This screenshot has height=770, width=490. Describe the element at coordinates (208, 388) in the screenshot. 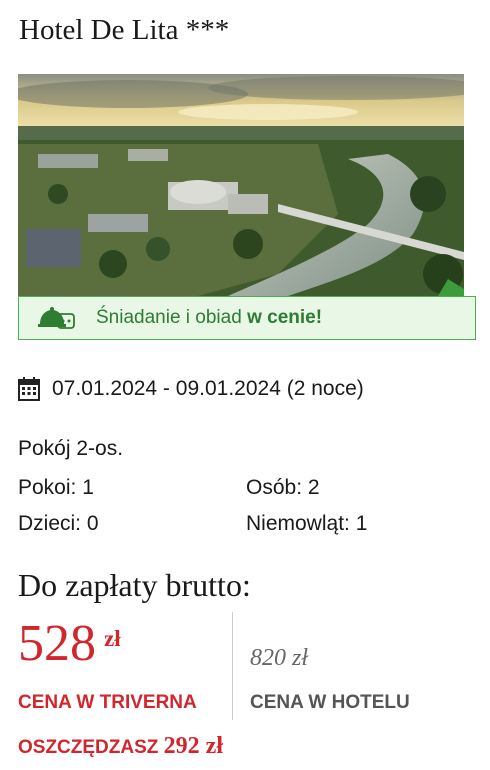

I see `dates-text: 07.01.2024 - 09.01.2024 (2 noce)` at that location.